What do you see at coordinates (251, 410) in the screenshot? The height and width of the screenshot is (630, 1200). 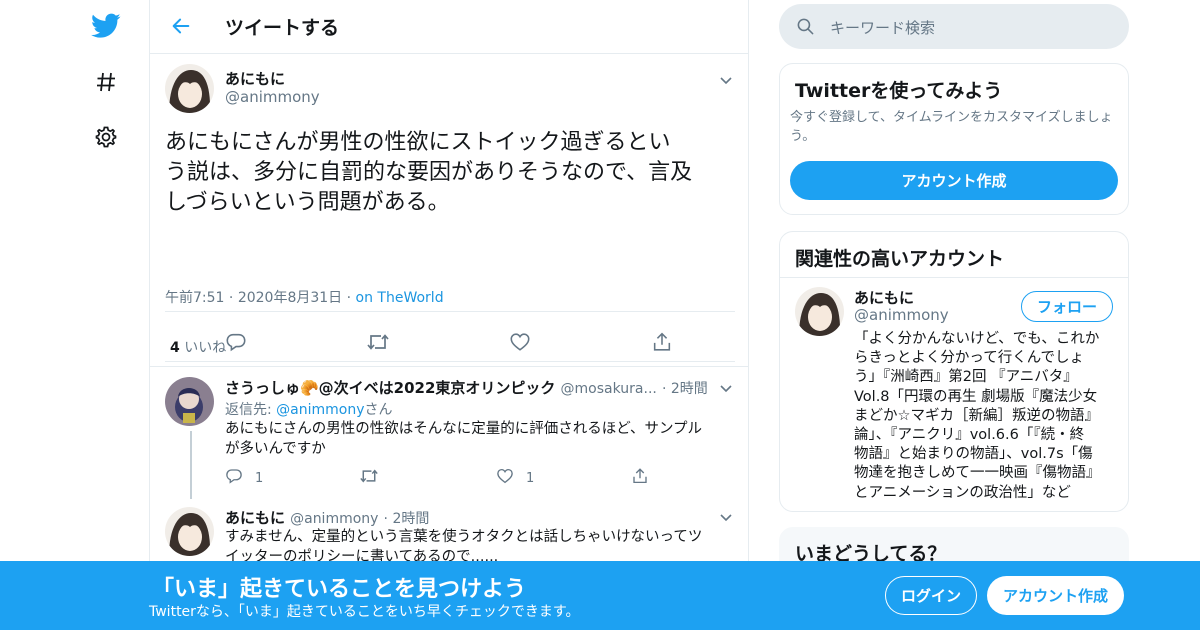 I see `reply-to-prefix: 返信先:` at bounding box center [251, 410].